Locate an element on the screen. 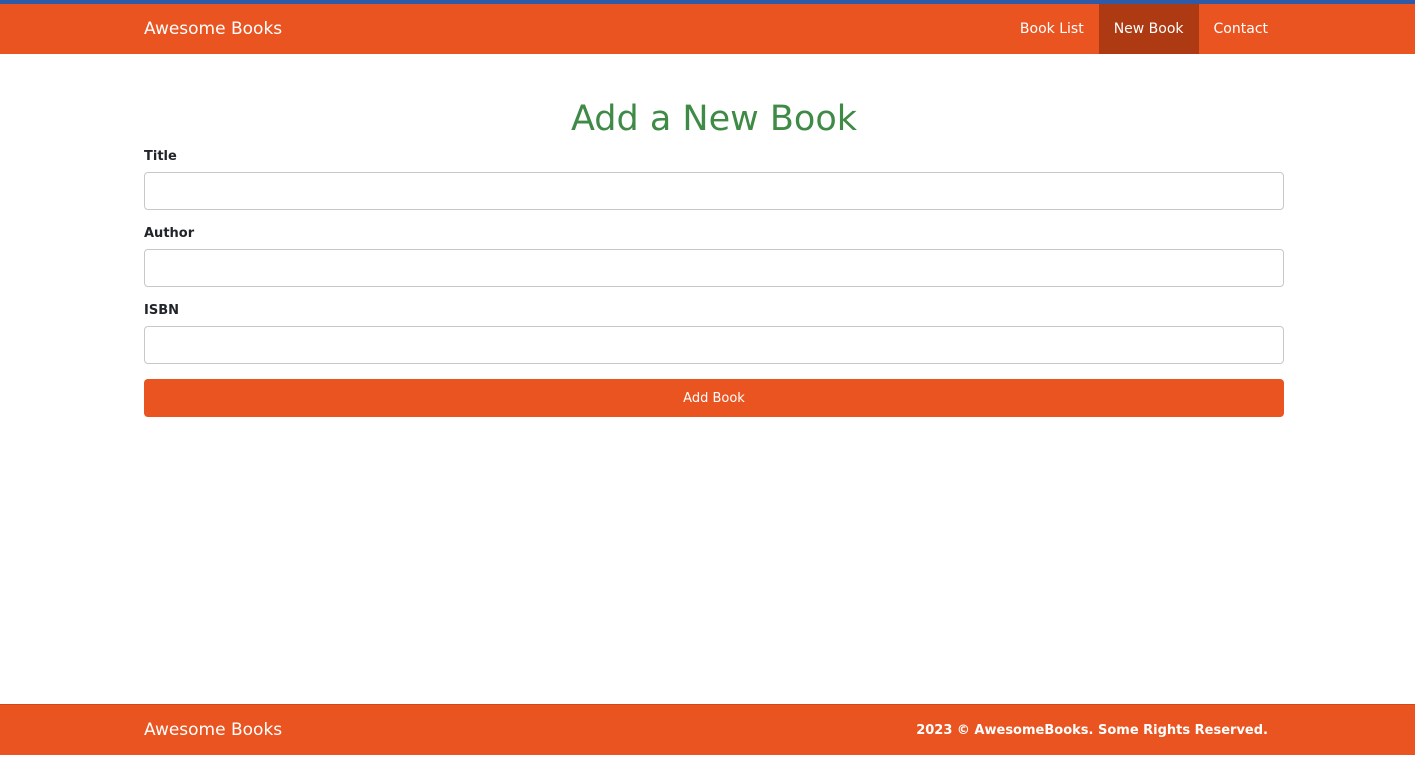 Image resolution: width=1415 pixels, height=759 pixels. title-group: Title is located at coordinates (714, 180).